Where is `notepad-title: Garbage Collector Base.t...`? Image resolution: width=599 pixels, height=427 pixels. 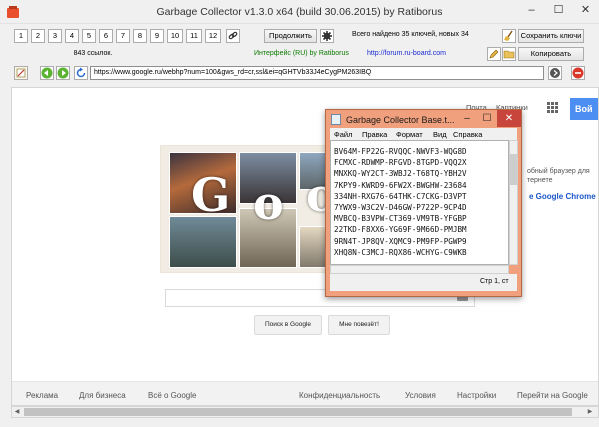 notepad-title: Garbage Collector Base.t... is located at coordinates (400, 120).